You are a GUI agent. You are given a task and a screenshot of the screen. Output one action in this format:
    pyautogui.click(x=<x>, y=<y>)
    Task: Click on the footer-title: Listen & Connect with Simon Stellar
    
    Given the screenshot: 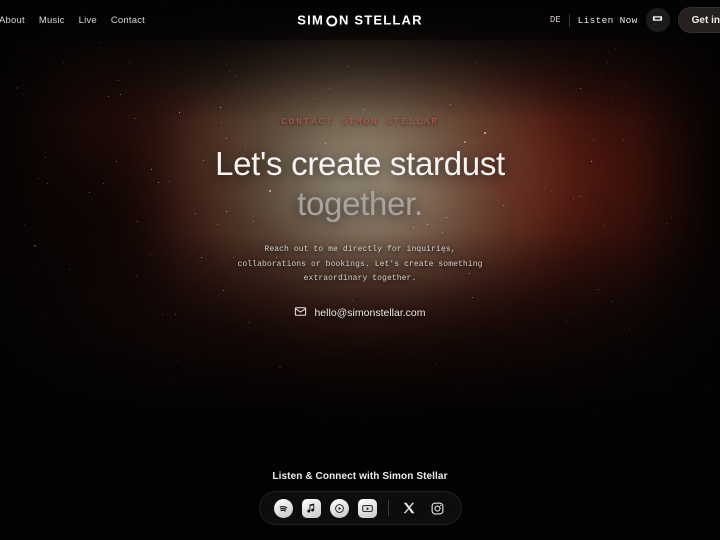 What is the action you would take?
    pyautogui.click(x=360, y=476)
    